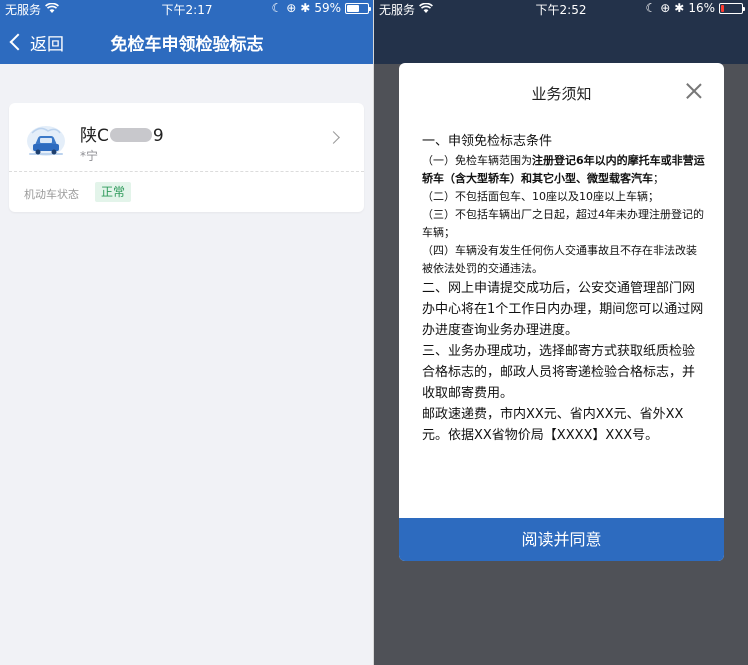  I want to click on plate-mask, so click(130, 135).